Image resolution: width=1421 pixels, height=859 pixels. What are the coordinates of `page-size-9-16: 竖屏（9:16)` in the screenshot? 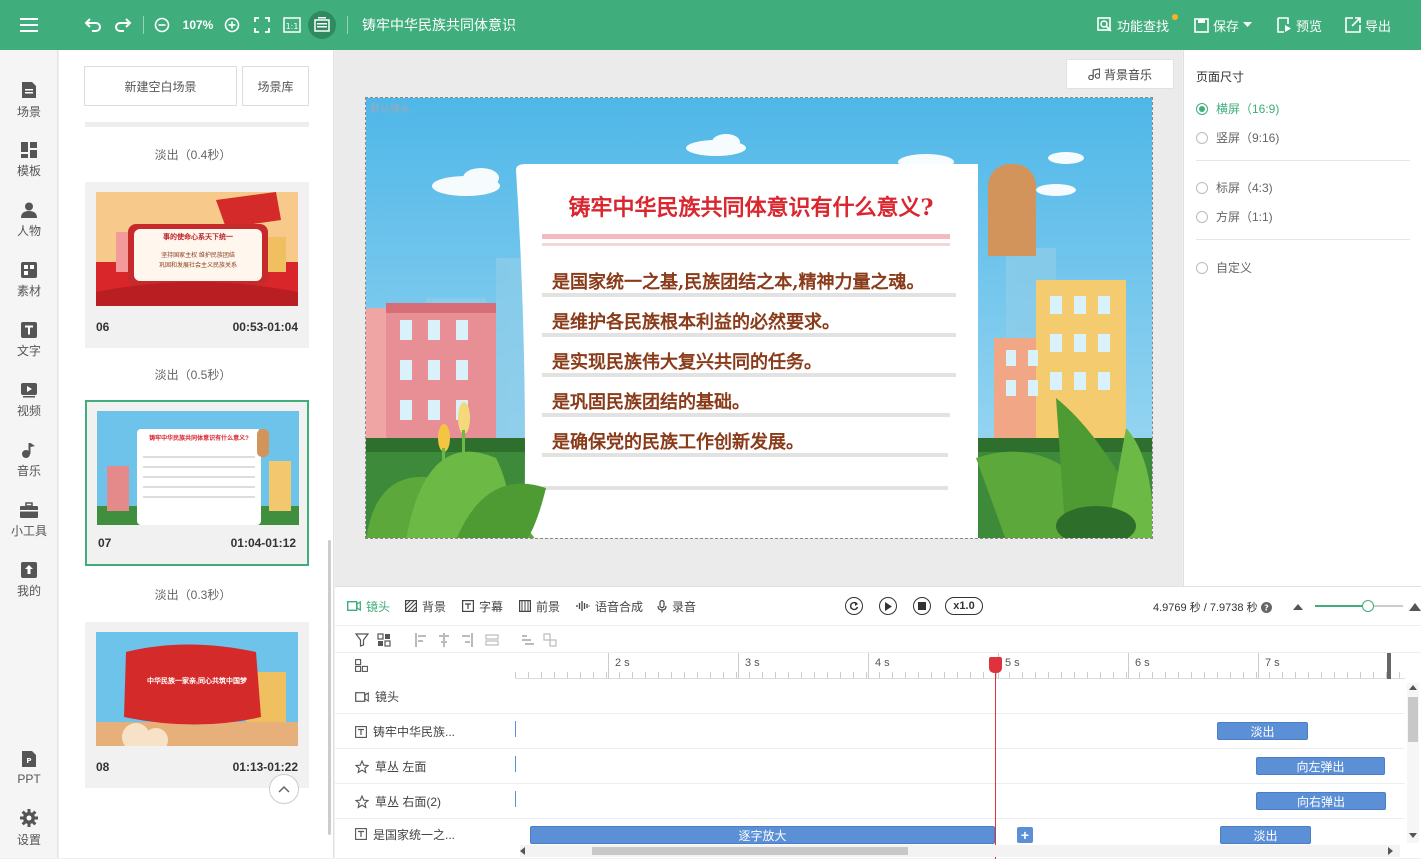 It's located at (1237, 137).